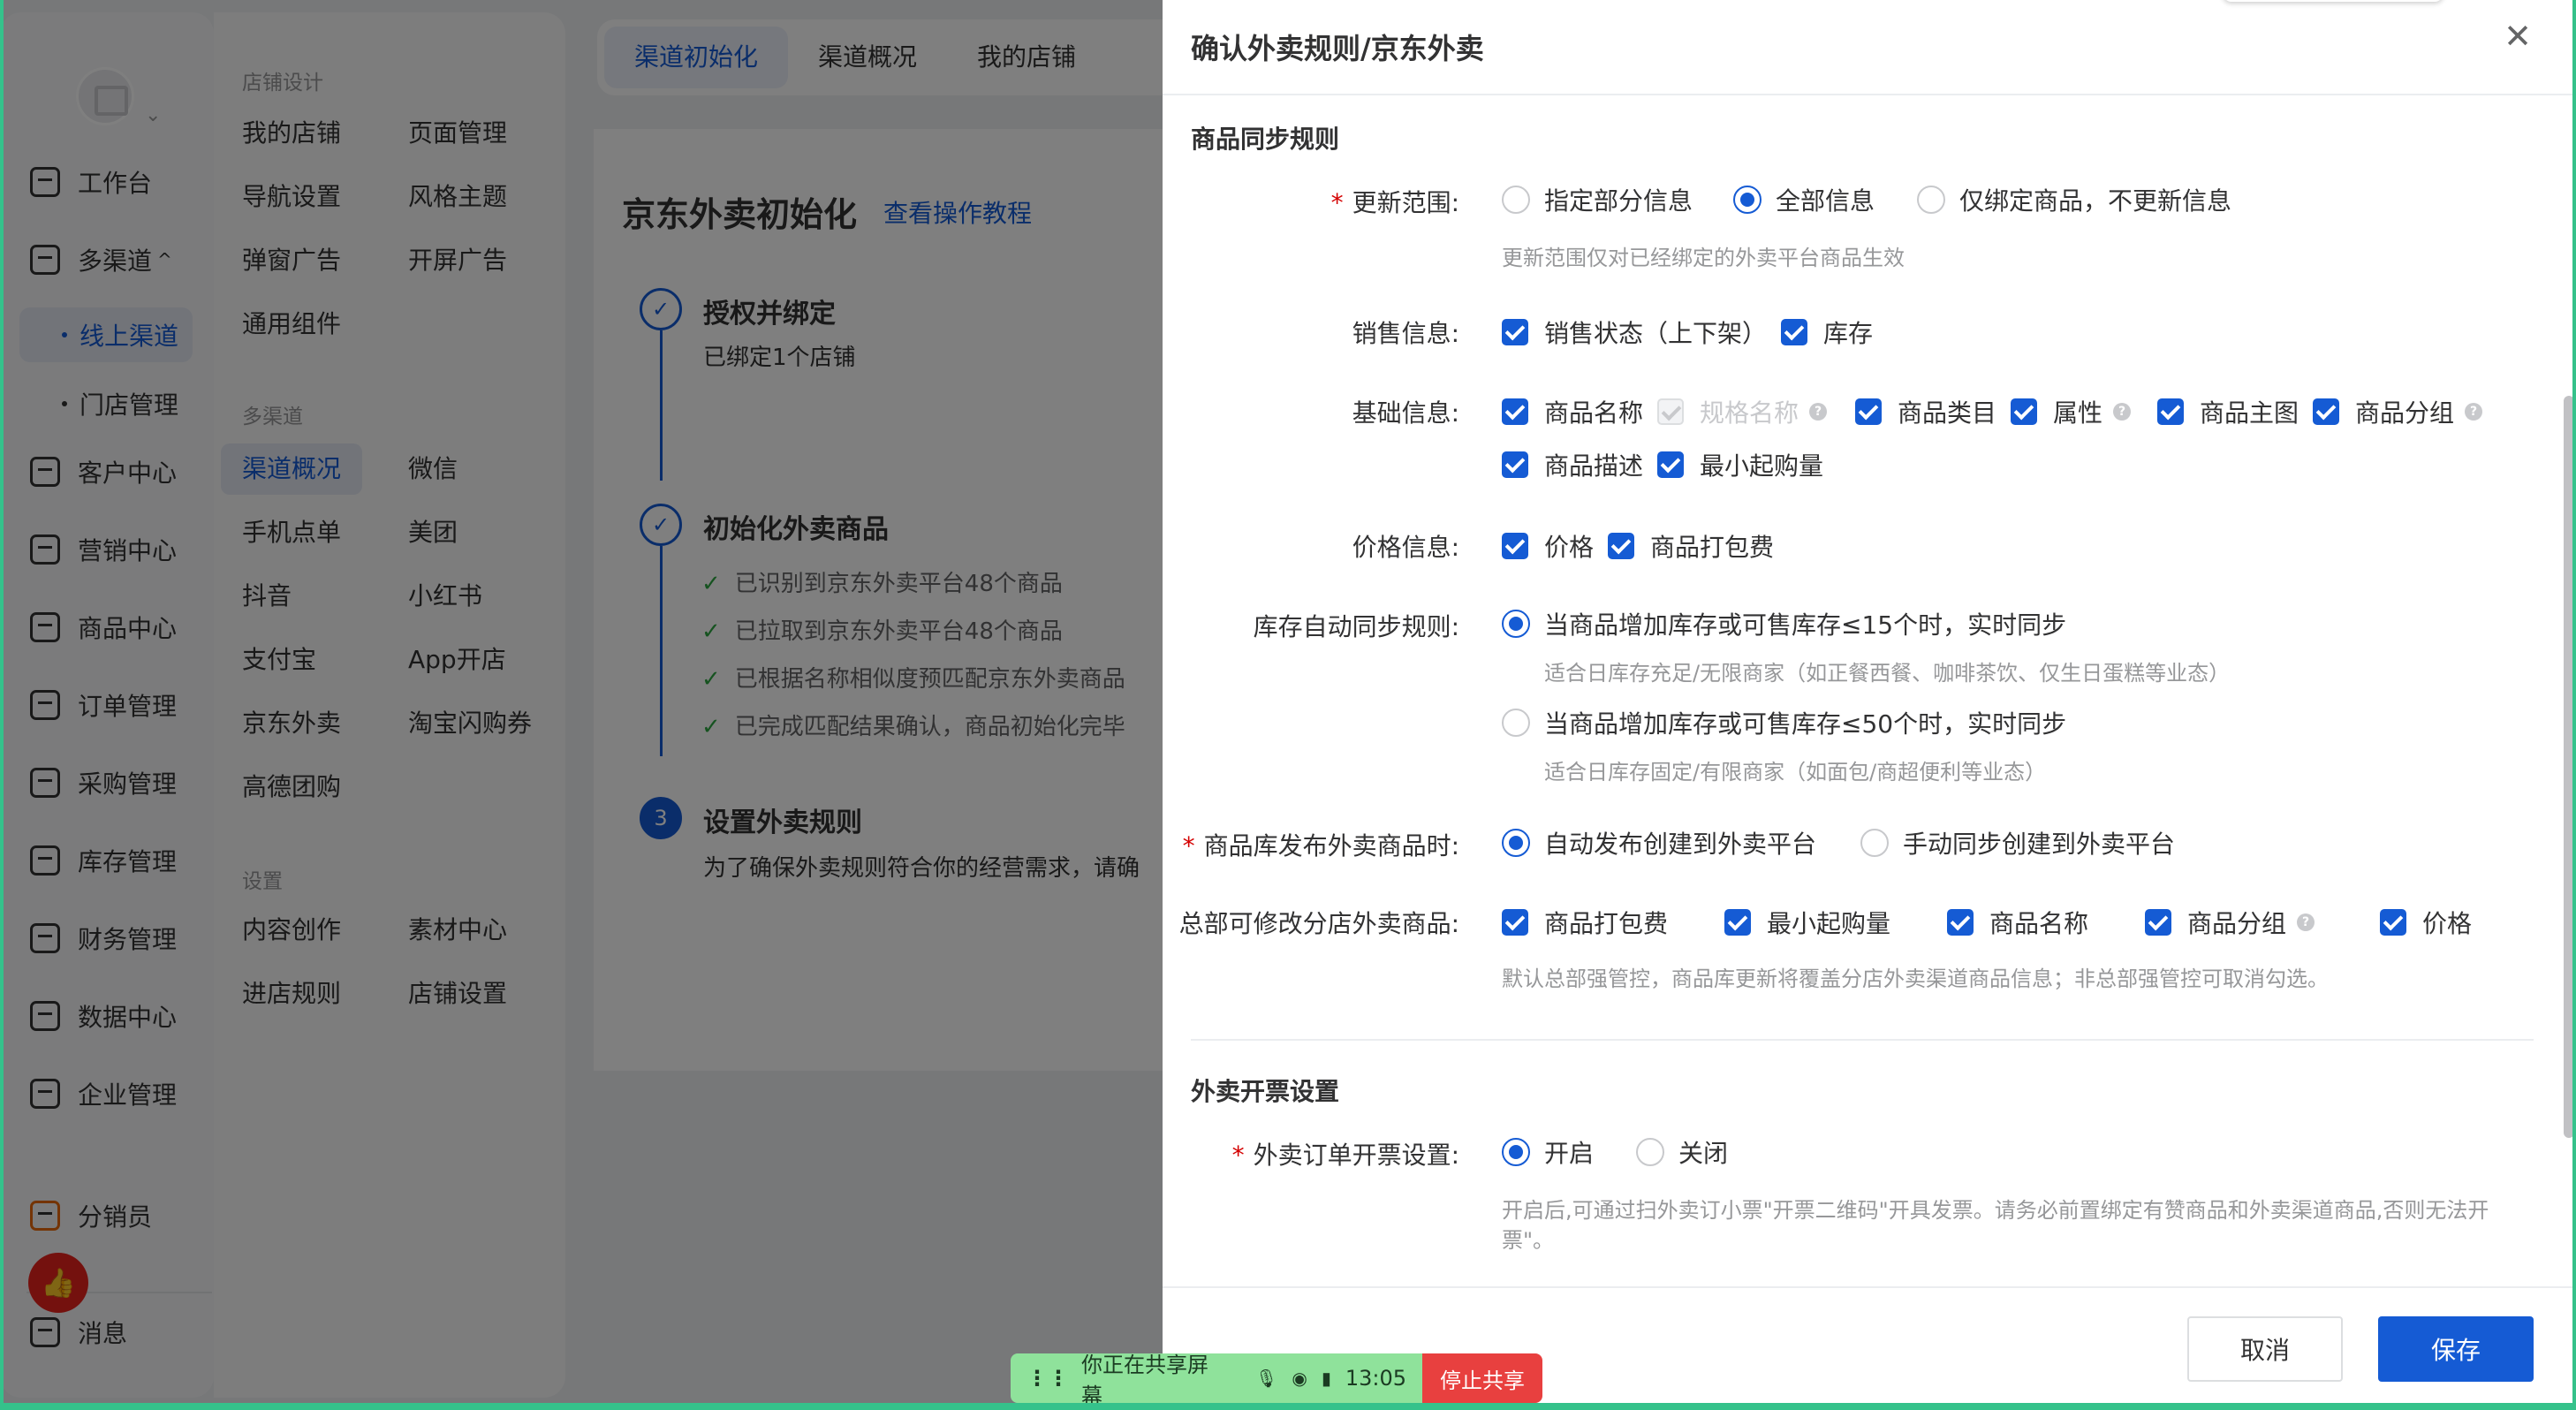  I want to click on record-icon: ◉, so click(1300, 1379).